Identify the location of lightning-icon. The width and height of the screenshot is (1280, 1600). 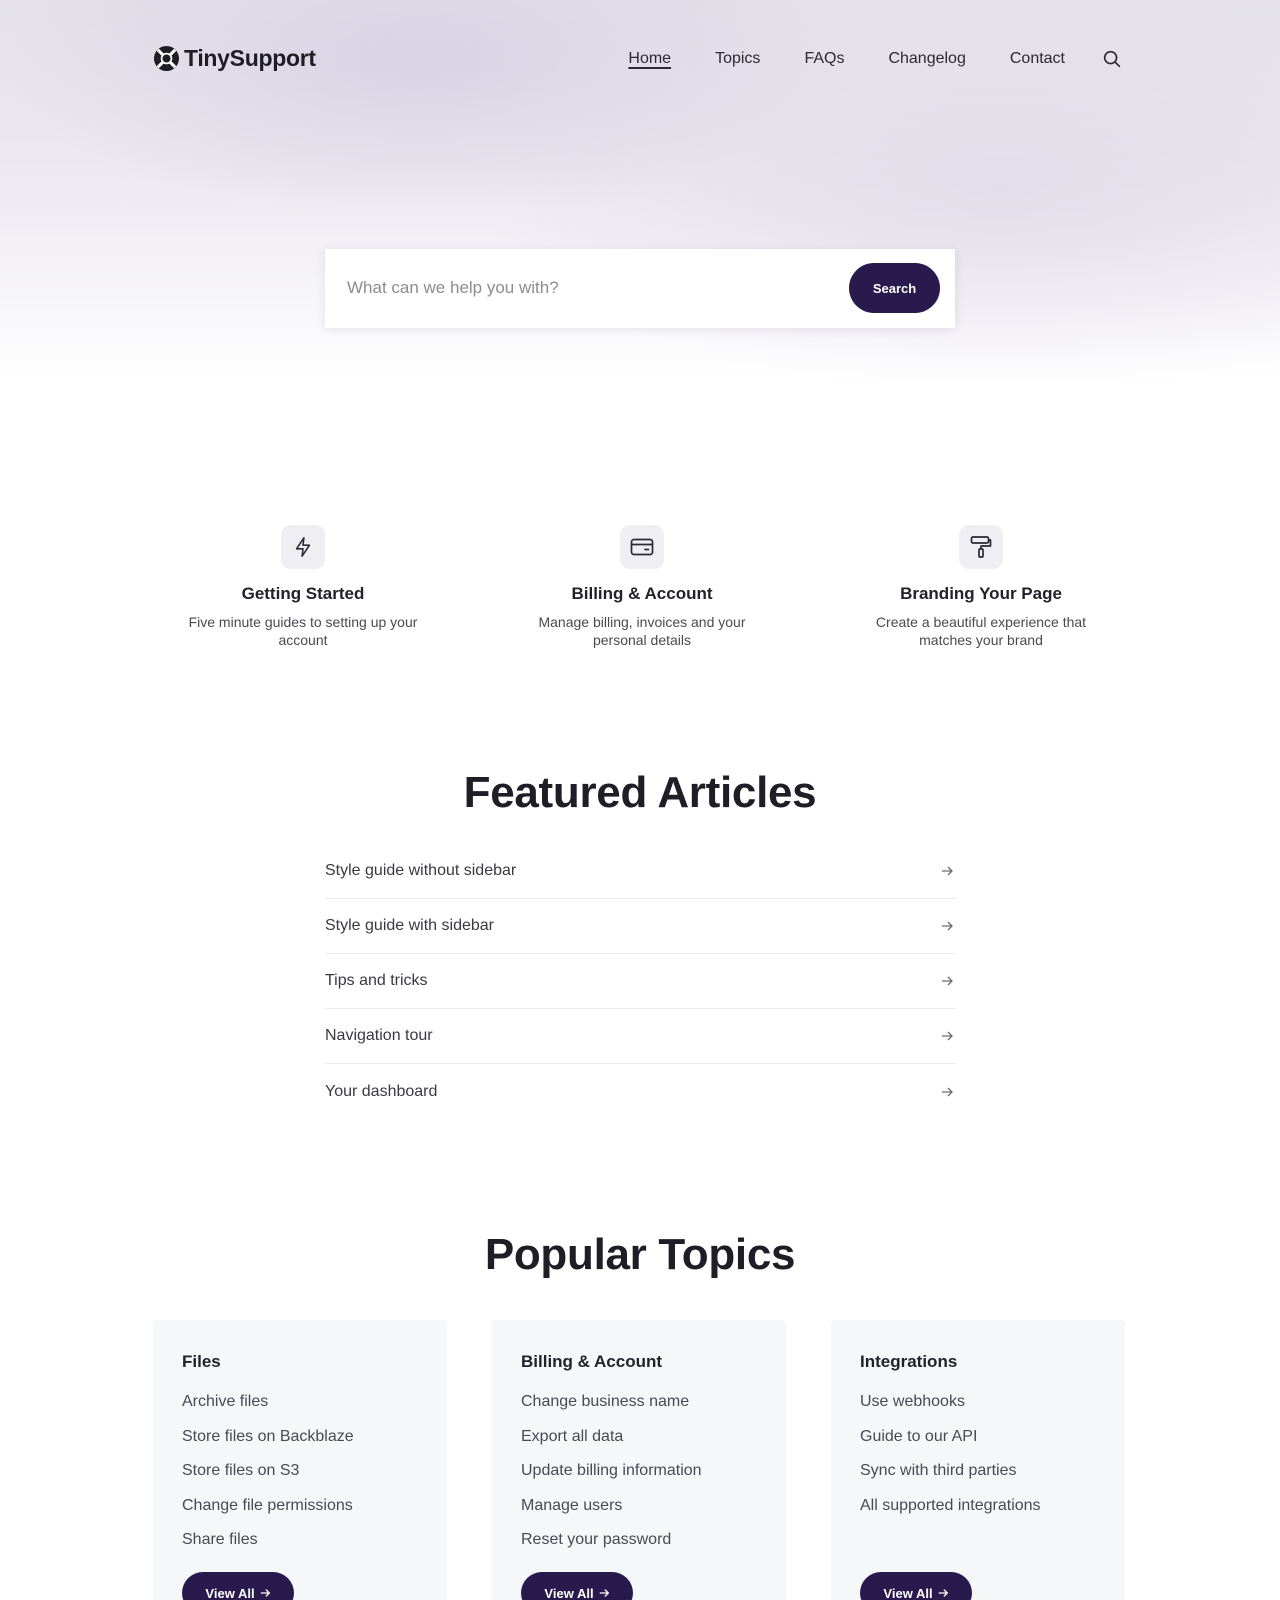
(303, 547).